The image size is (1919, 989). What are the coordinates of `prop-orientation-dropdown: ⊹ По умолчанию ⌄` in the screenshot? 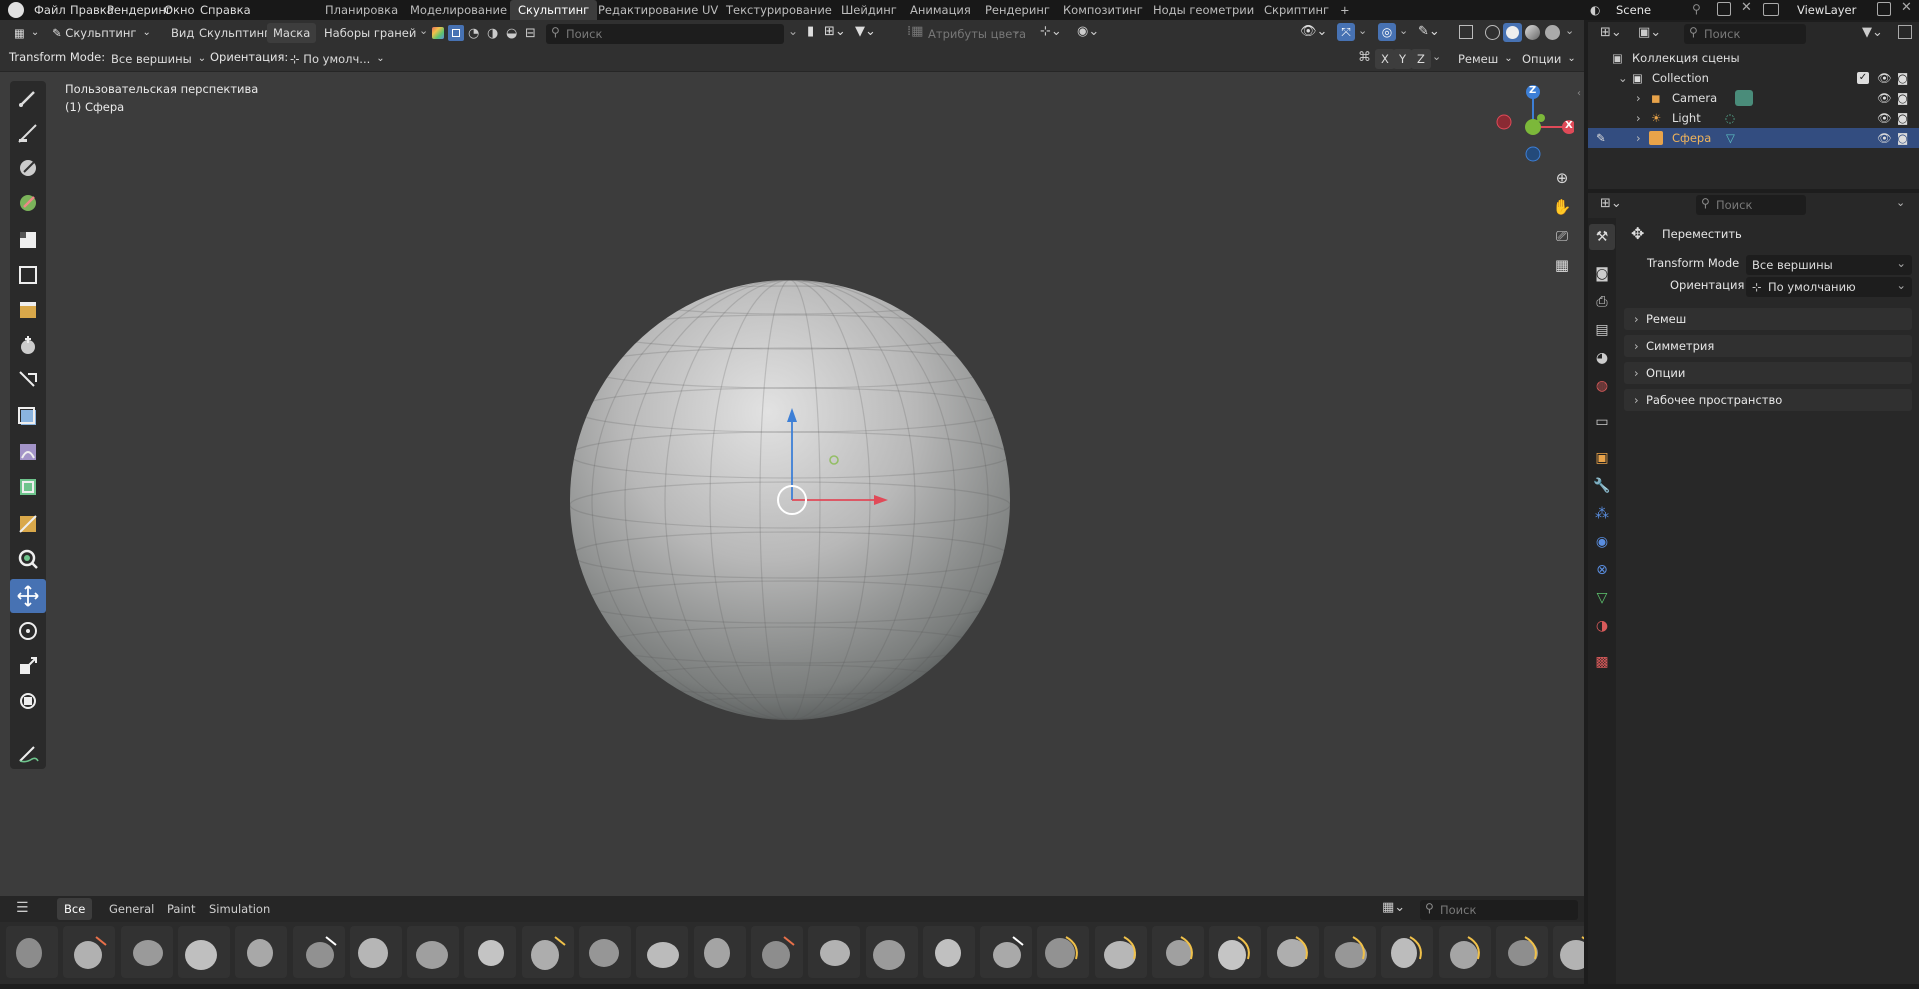 It's located at (1829, 287).